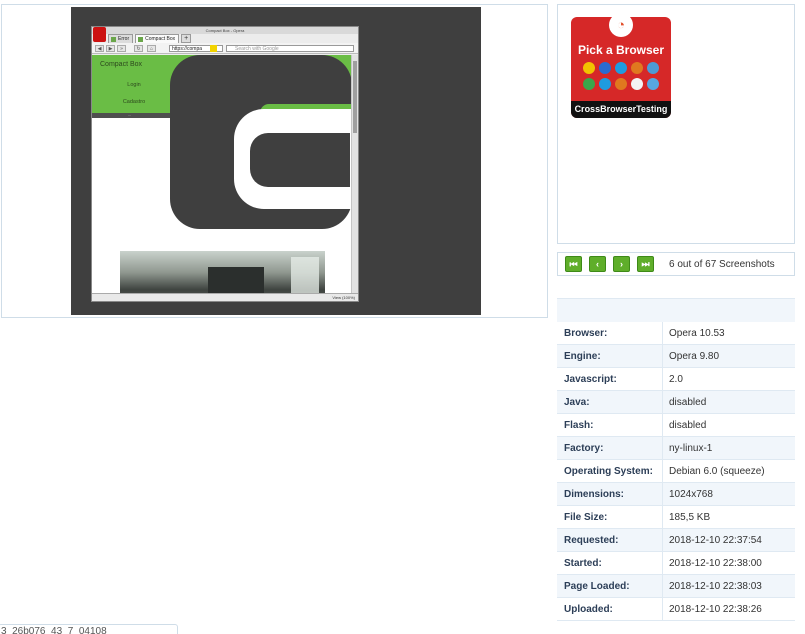 The height and width of the screenshot is (634, 805). Describe the element at coordinates (157, 38) in the screenshot. I see `captured-tab-compact-box: Compact Box` at that location.